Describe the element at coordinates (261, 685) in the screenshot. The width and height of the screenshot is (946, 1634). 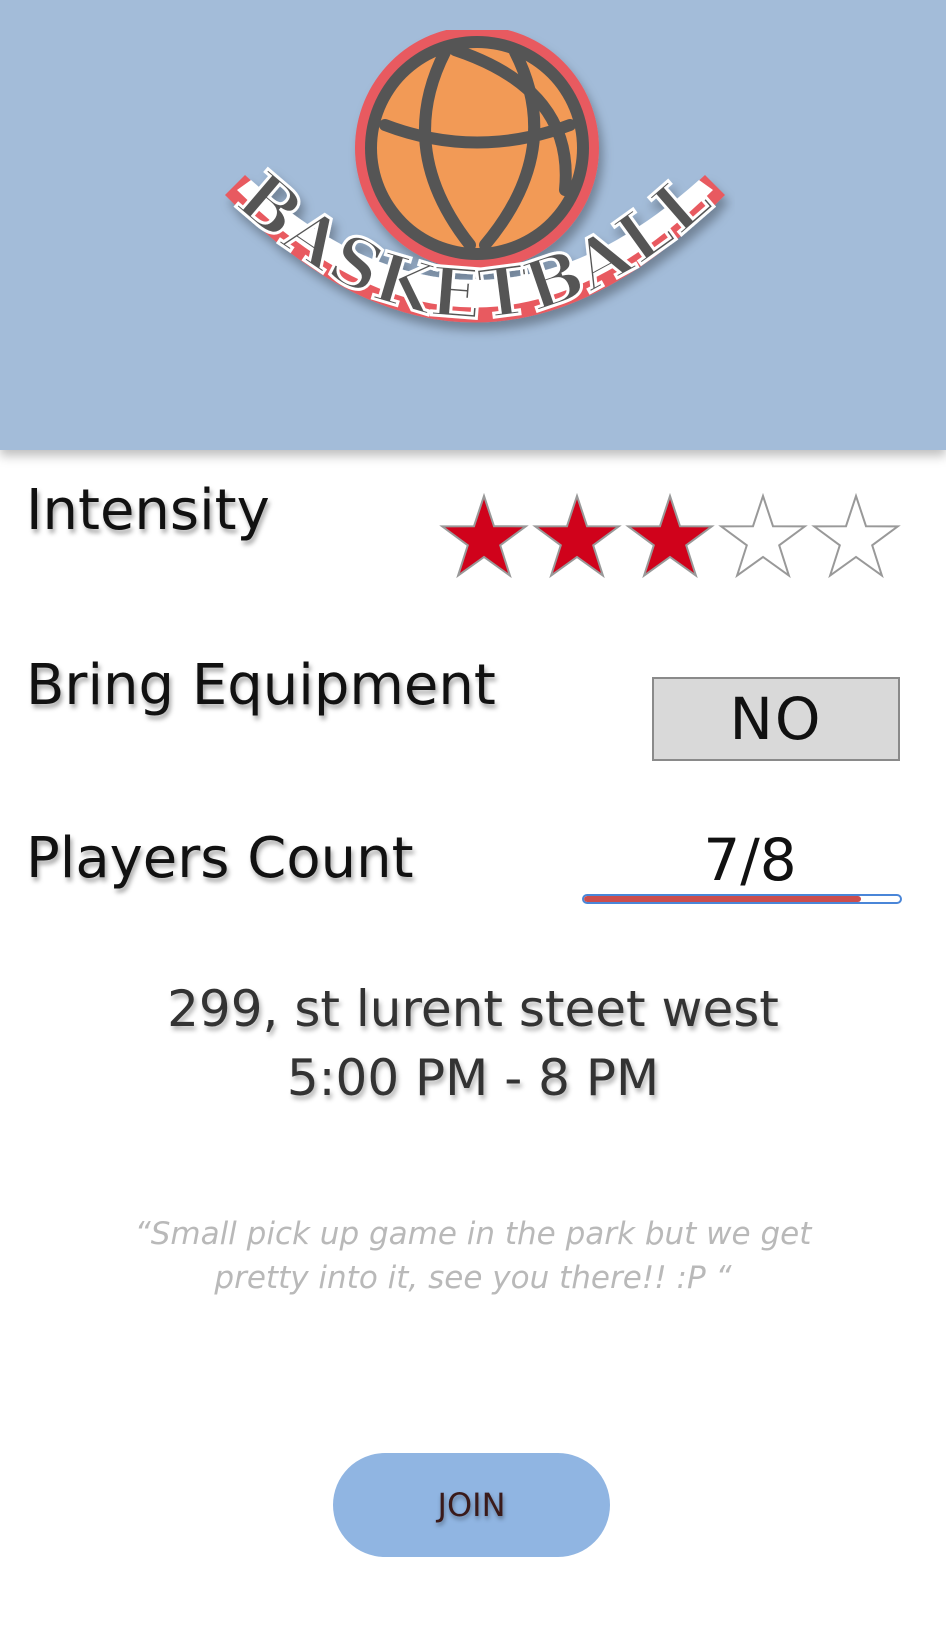
I see `equipment-label: Bring Equipment` at that location.